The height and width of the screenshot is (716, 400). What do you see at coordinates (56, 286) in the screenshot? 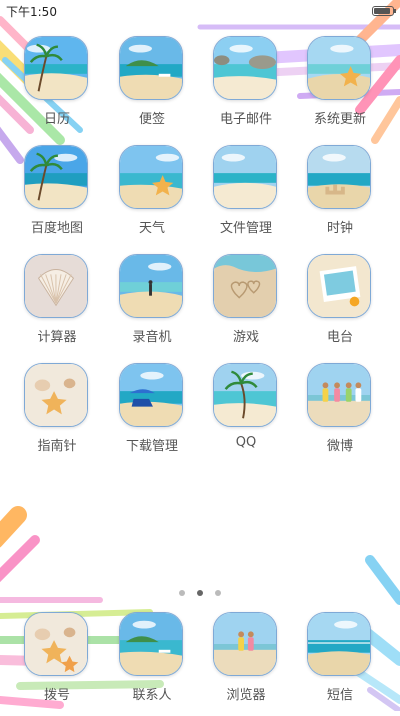
I see `seashell-calculator-icon` at bounding box center [56, 286].